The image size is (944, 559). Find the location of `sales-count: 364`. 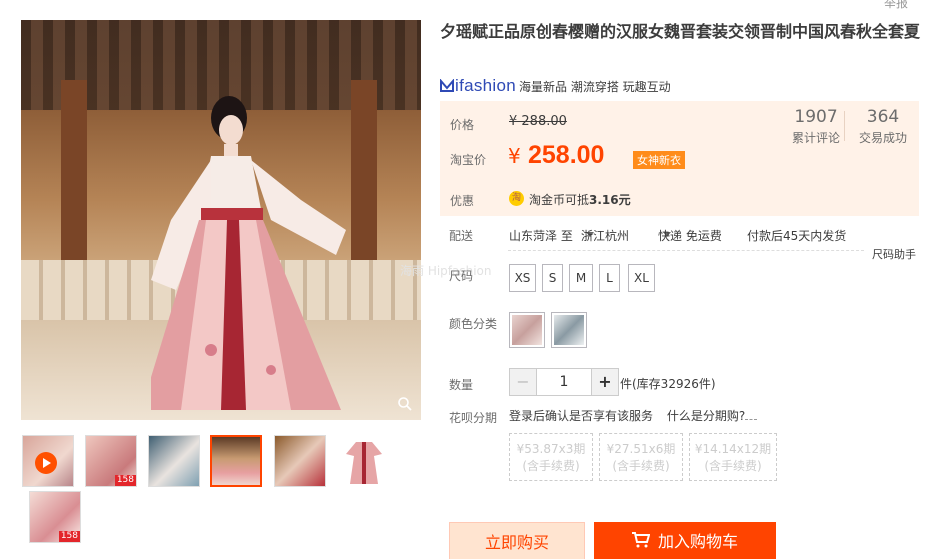

sales-count: 364 is located at coordinates (883, 117).